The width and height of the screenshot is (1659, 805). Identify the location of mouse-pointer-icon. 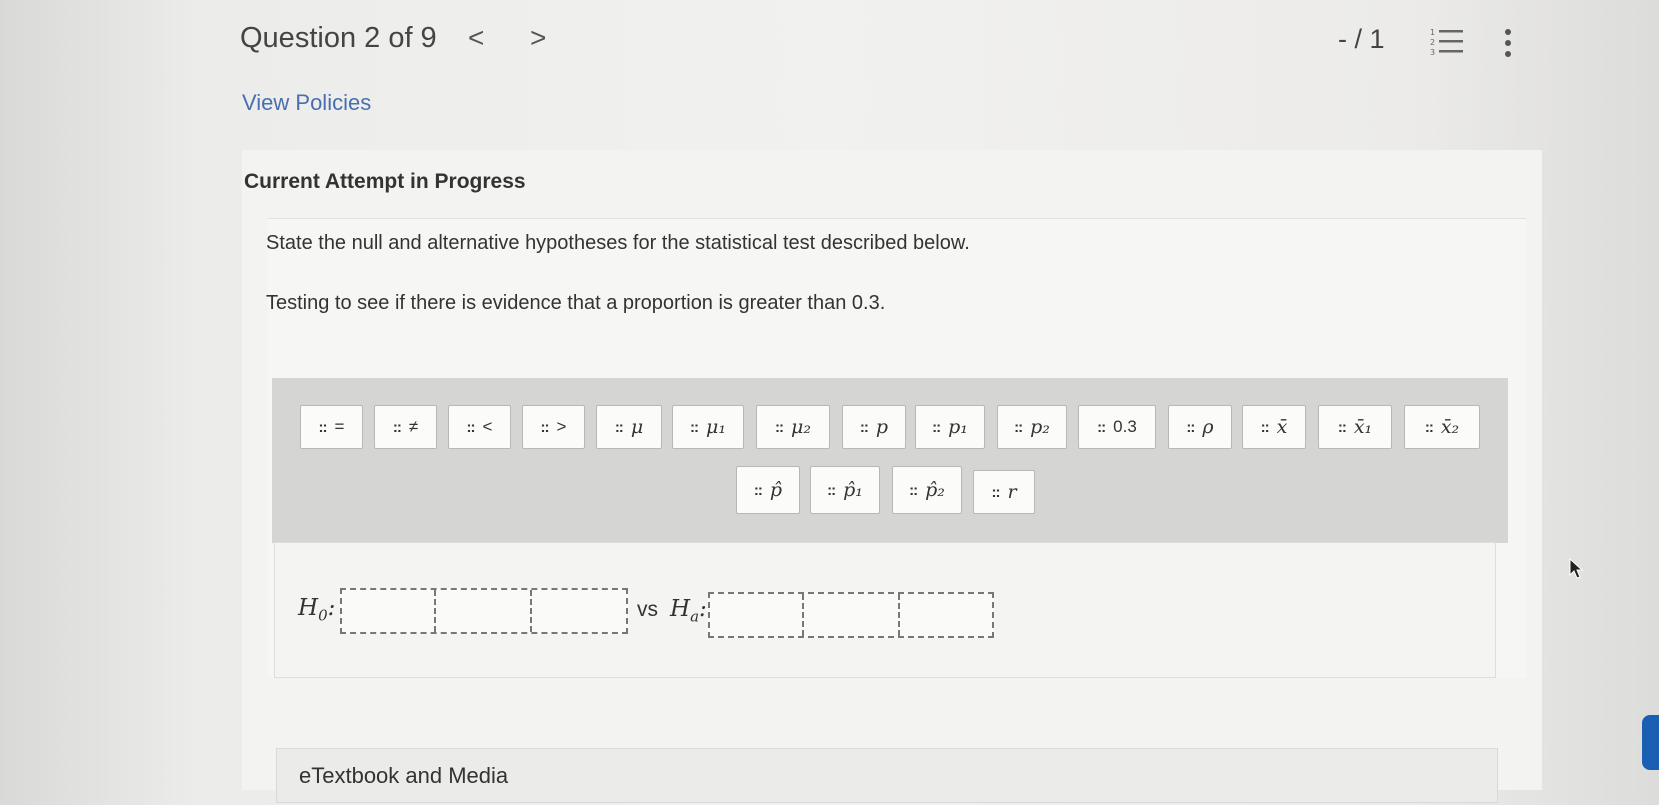
(1576, 568).